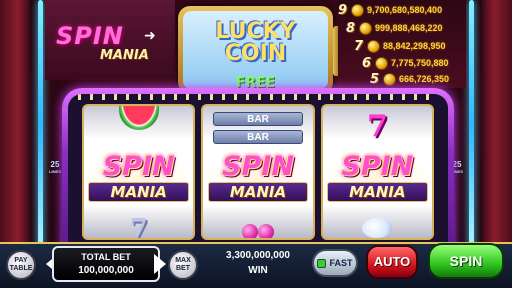 The height and width of the screenshot is (288, 512). What do you see at coordinates (392, 262) in the screenshot?
I see `auto-spin-button: AUTO` at bounding box center [392, 262].